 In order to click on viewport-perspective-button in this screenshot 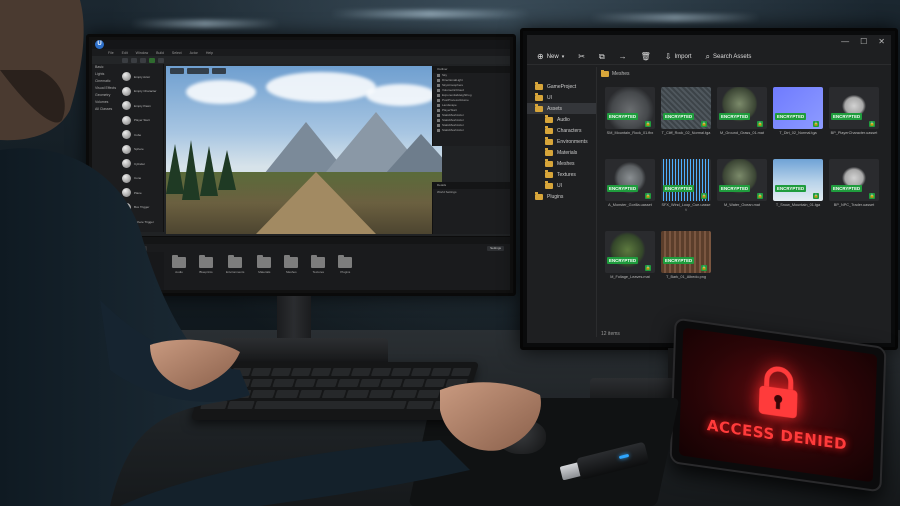, I will do `click(198, 71)`.